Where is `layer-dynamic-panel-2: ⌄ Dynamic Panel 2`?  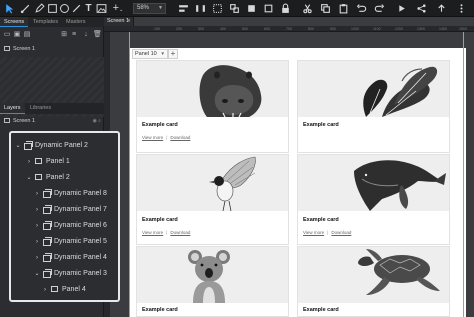
layer-dynamic-panel-2: ⌄ Dynamic Panel 2 is located at coordinates (51, 146).